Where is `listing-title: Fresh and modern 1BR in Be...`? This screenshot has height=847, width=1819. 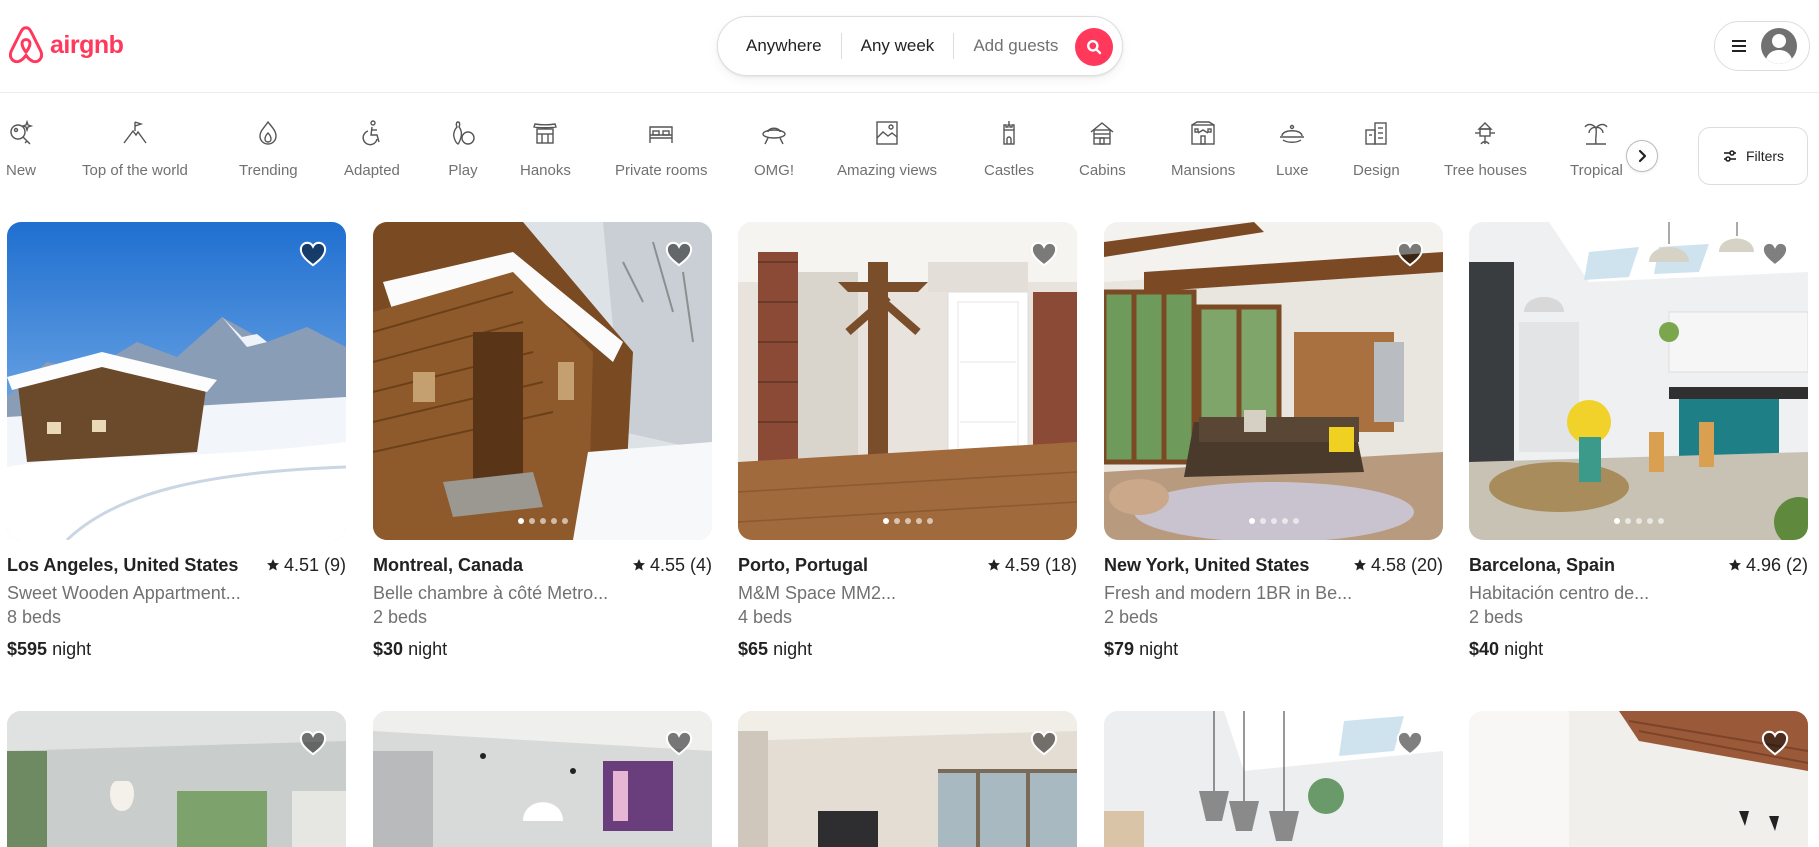
listing-title: Fresh and modern 1BR in Be... is located at coordinates (1228, 593).